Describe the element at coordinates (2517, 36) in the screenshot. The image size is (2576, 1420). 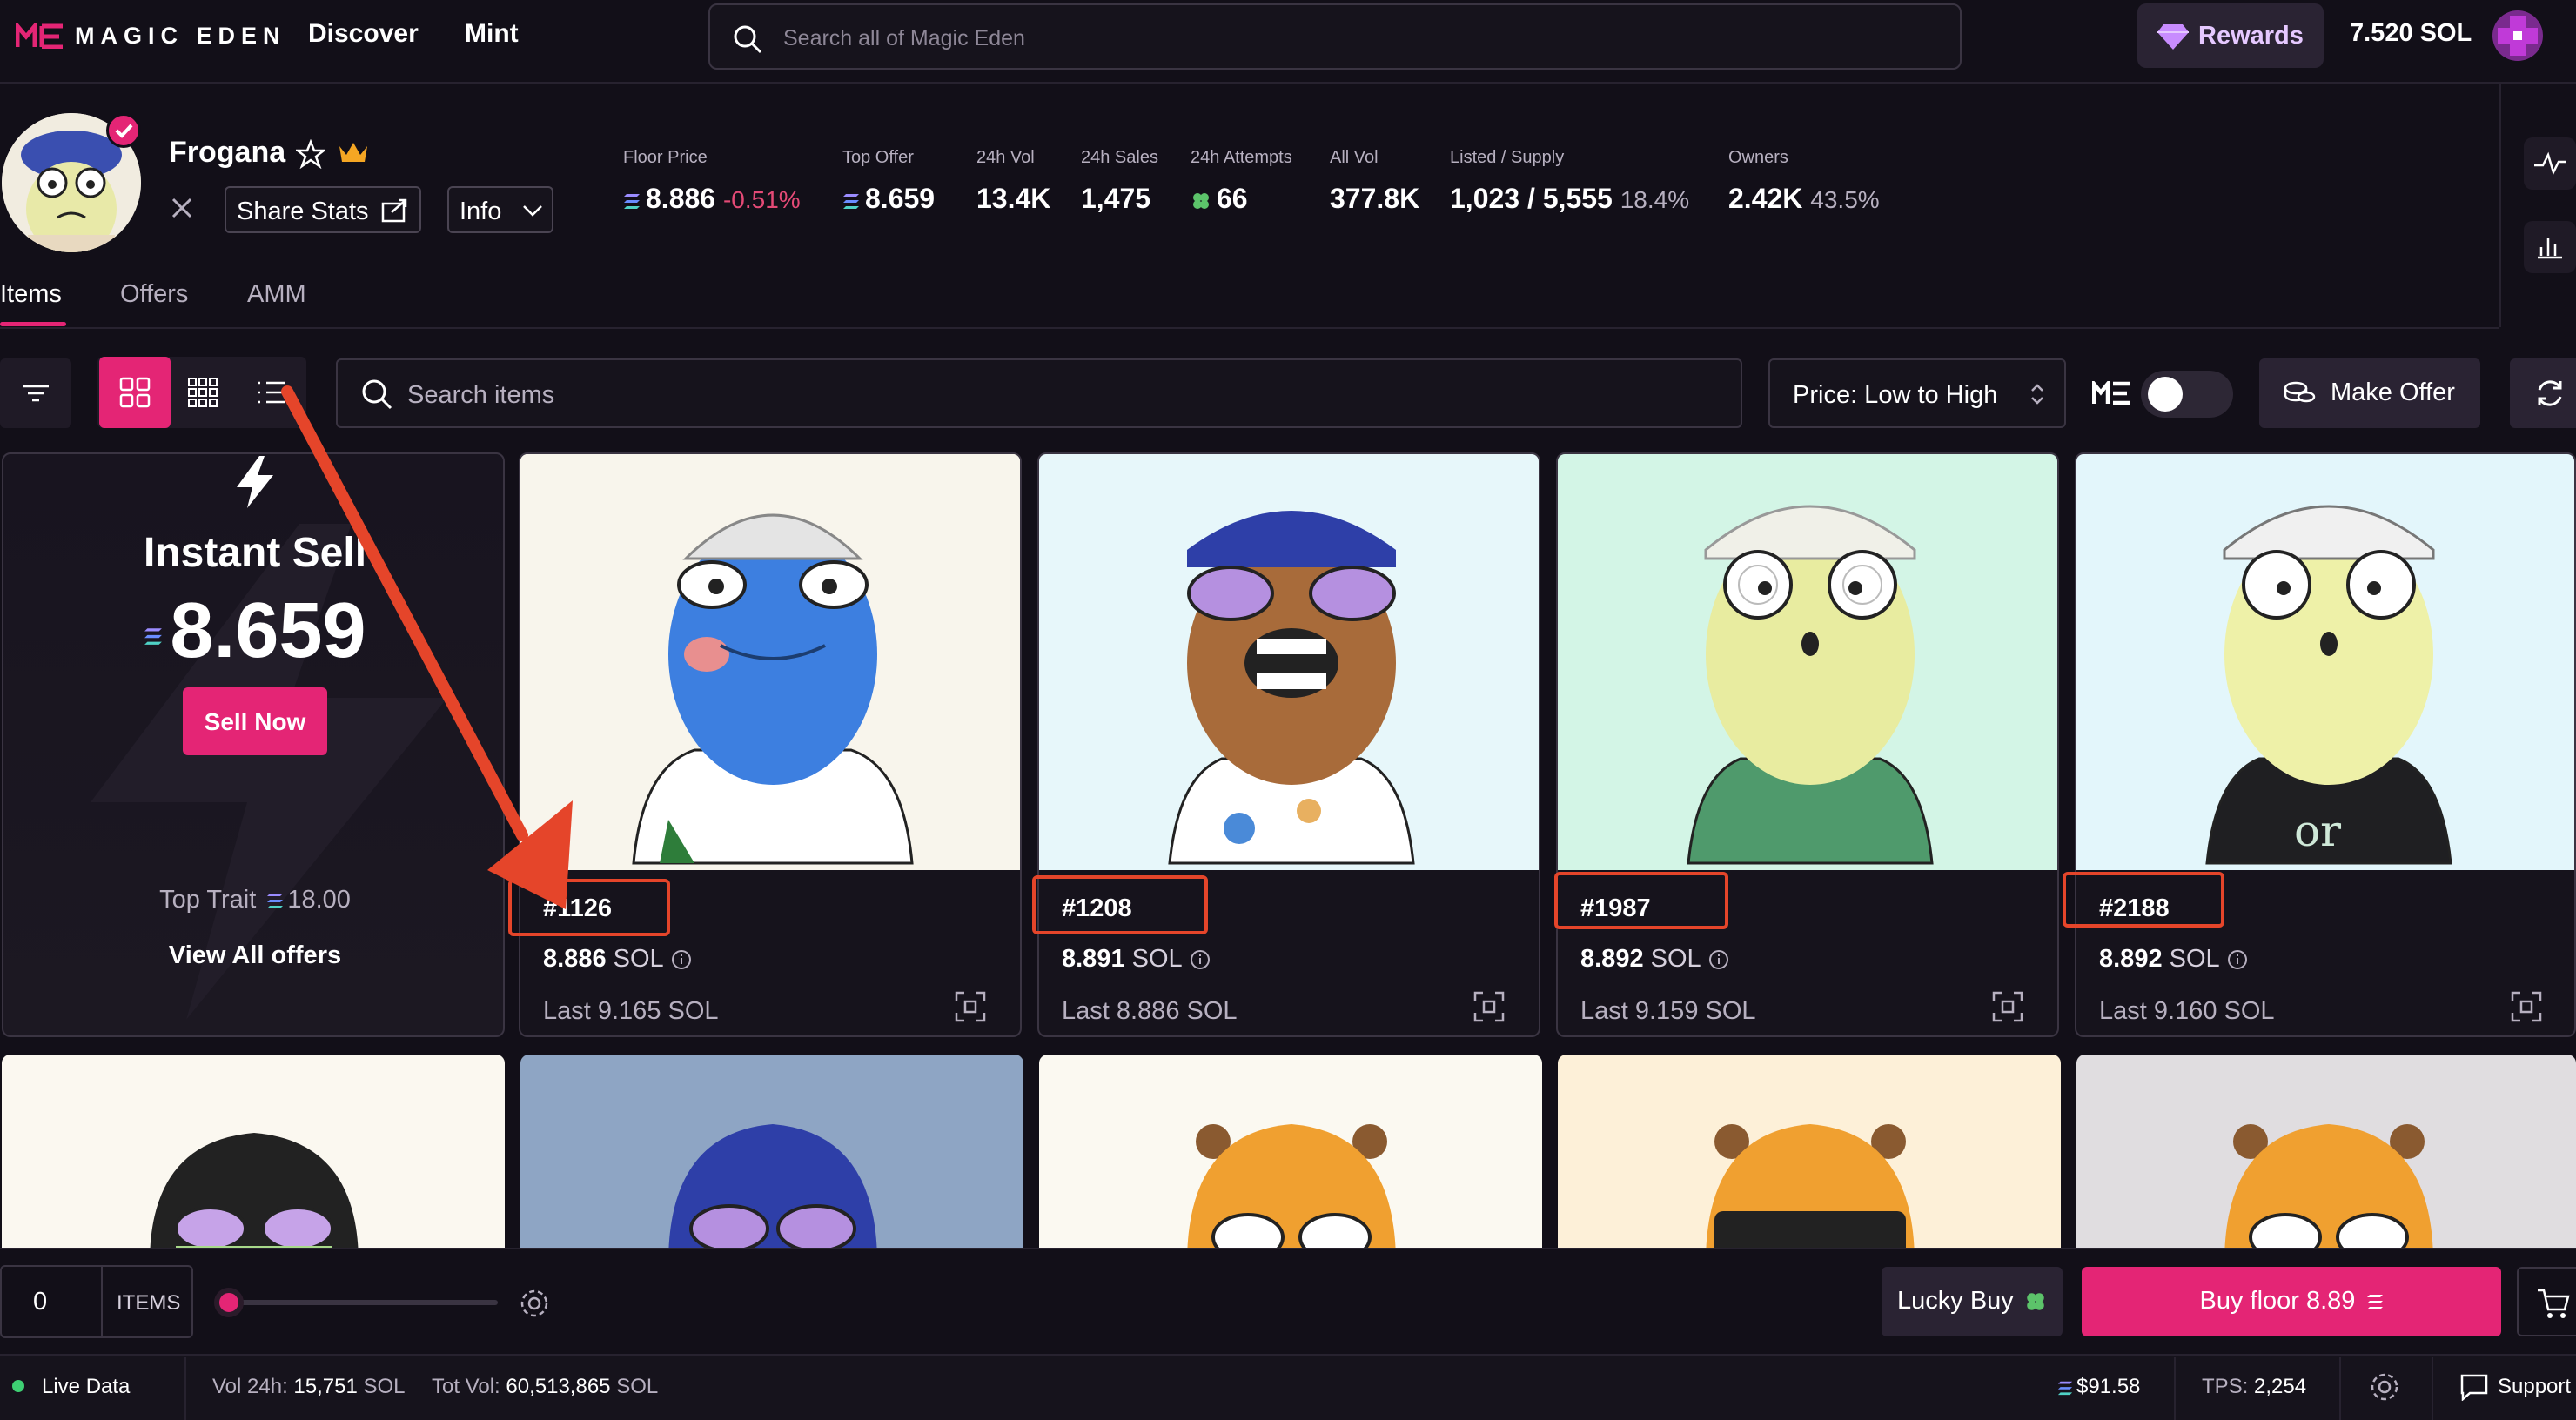
I see `user-avatar` at that location.